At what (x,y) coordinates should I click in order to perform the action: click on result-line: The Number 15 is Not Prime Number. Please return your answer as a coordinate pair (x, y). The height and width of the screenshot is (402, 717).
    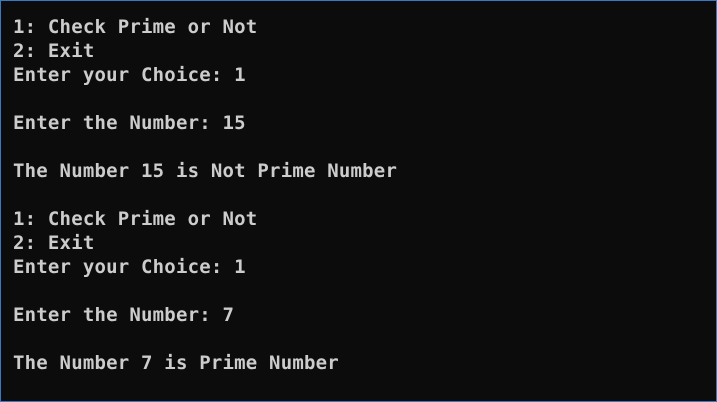
    Looking at the image, I should click on (205, 171).